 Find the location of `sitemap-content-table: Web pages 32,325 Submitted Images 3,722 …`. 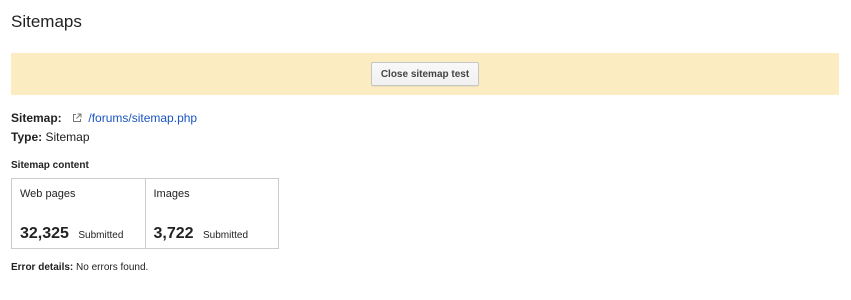

sitemap-content-table: Web pages 32,325 Submitted Images 3,722 … is located at coordinates (145, 213).